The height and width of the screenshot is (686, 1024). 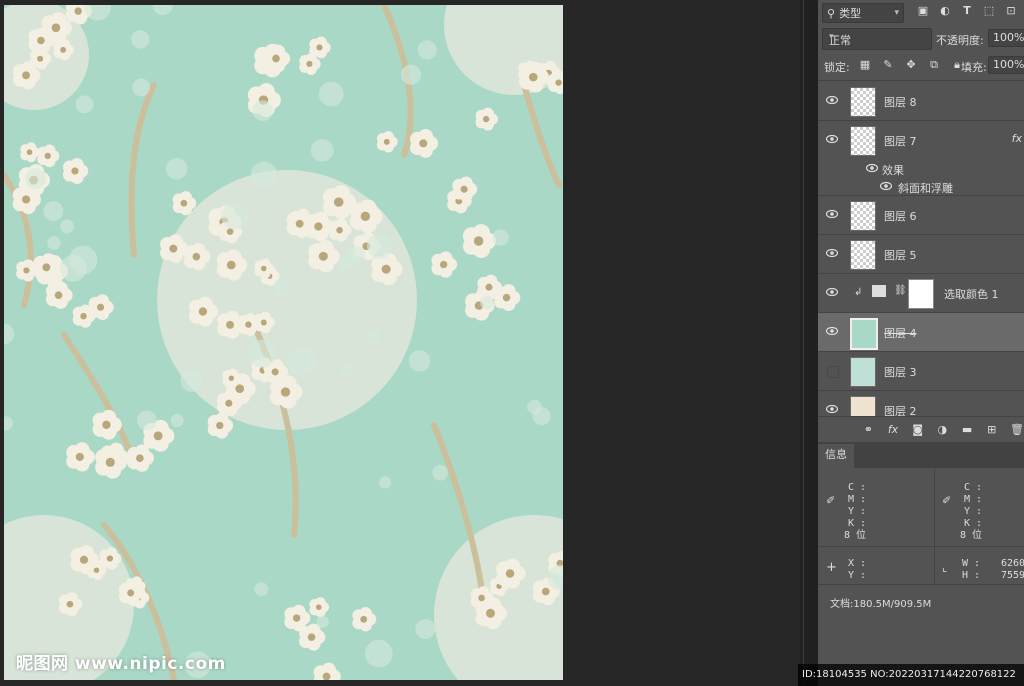 I want to click on smart-object-filter-icon: ⊡, so click(x=1011, y=11).